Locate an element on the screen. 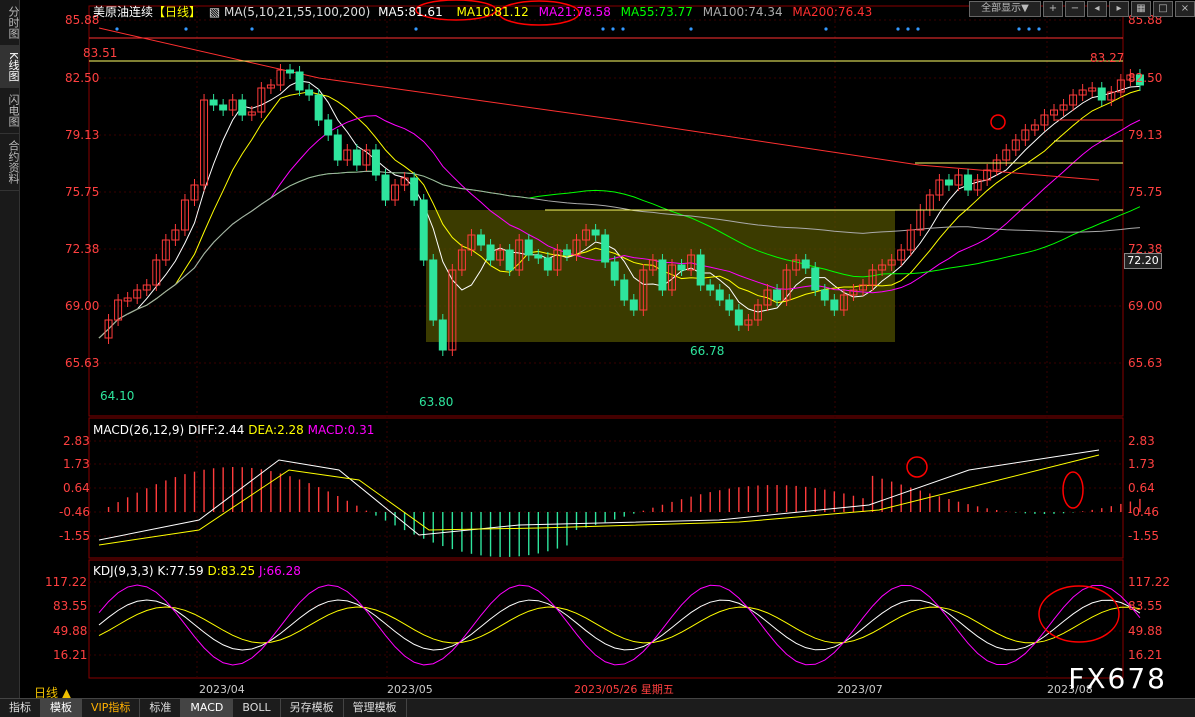 The height and width of the screenshot is (717, 1195). kdj-tick-1: 83.55 is located at coordinates (1145, 606).